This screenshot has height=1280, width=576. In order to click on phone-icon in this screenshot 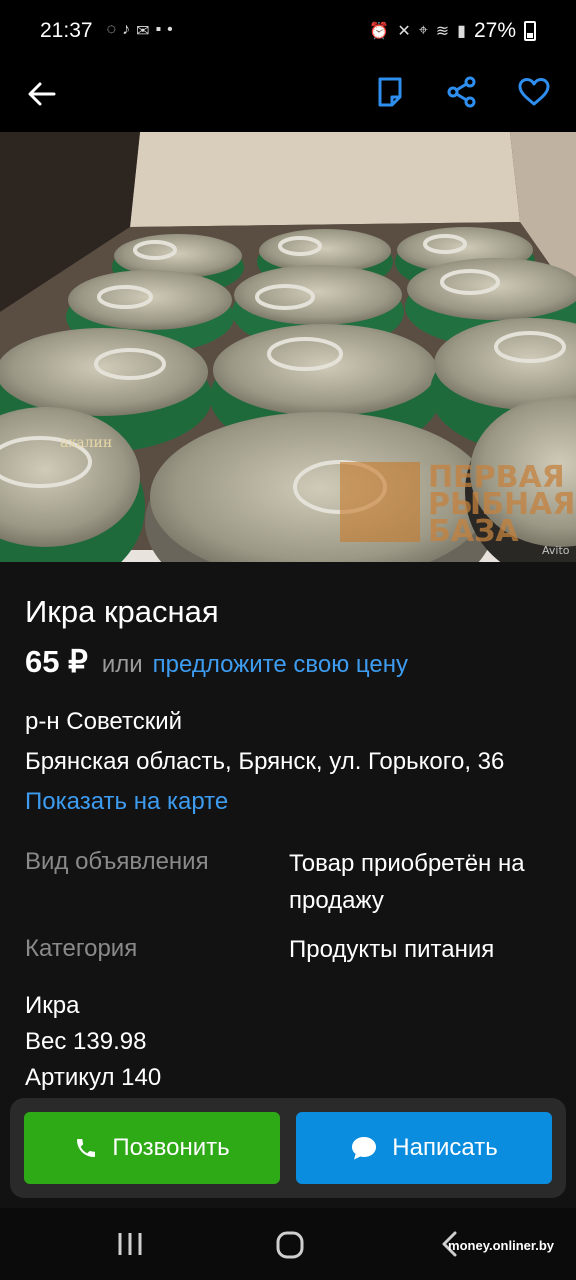, I will do `click(86, 1148)`.